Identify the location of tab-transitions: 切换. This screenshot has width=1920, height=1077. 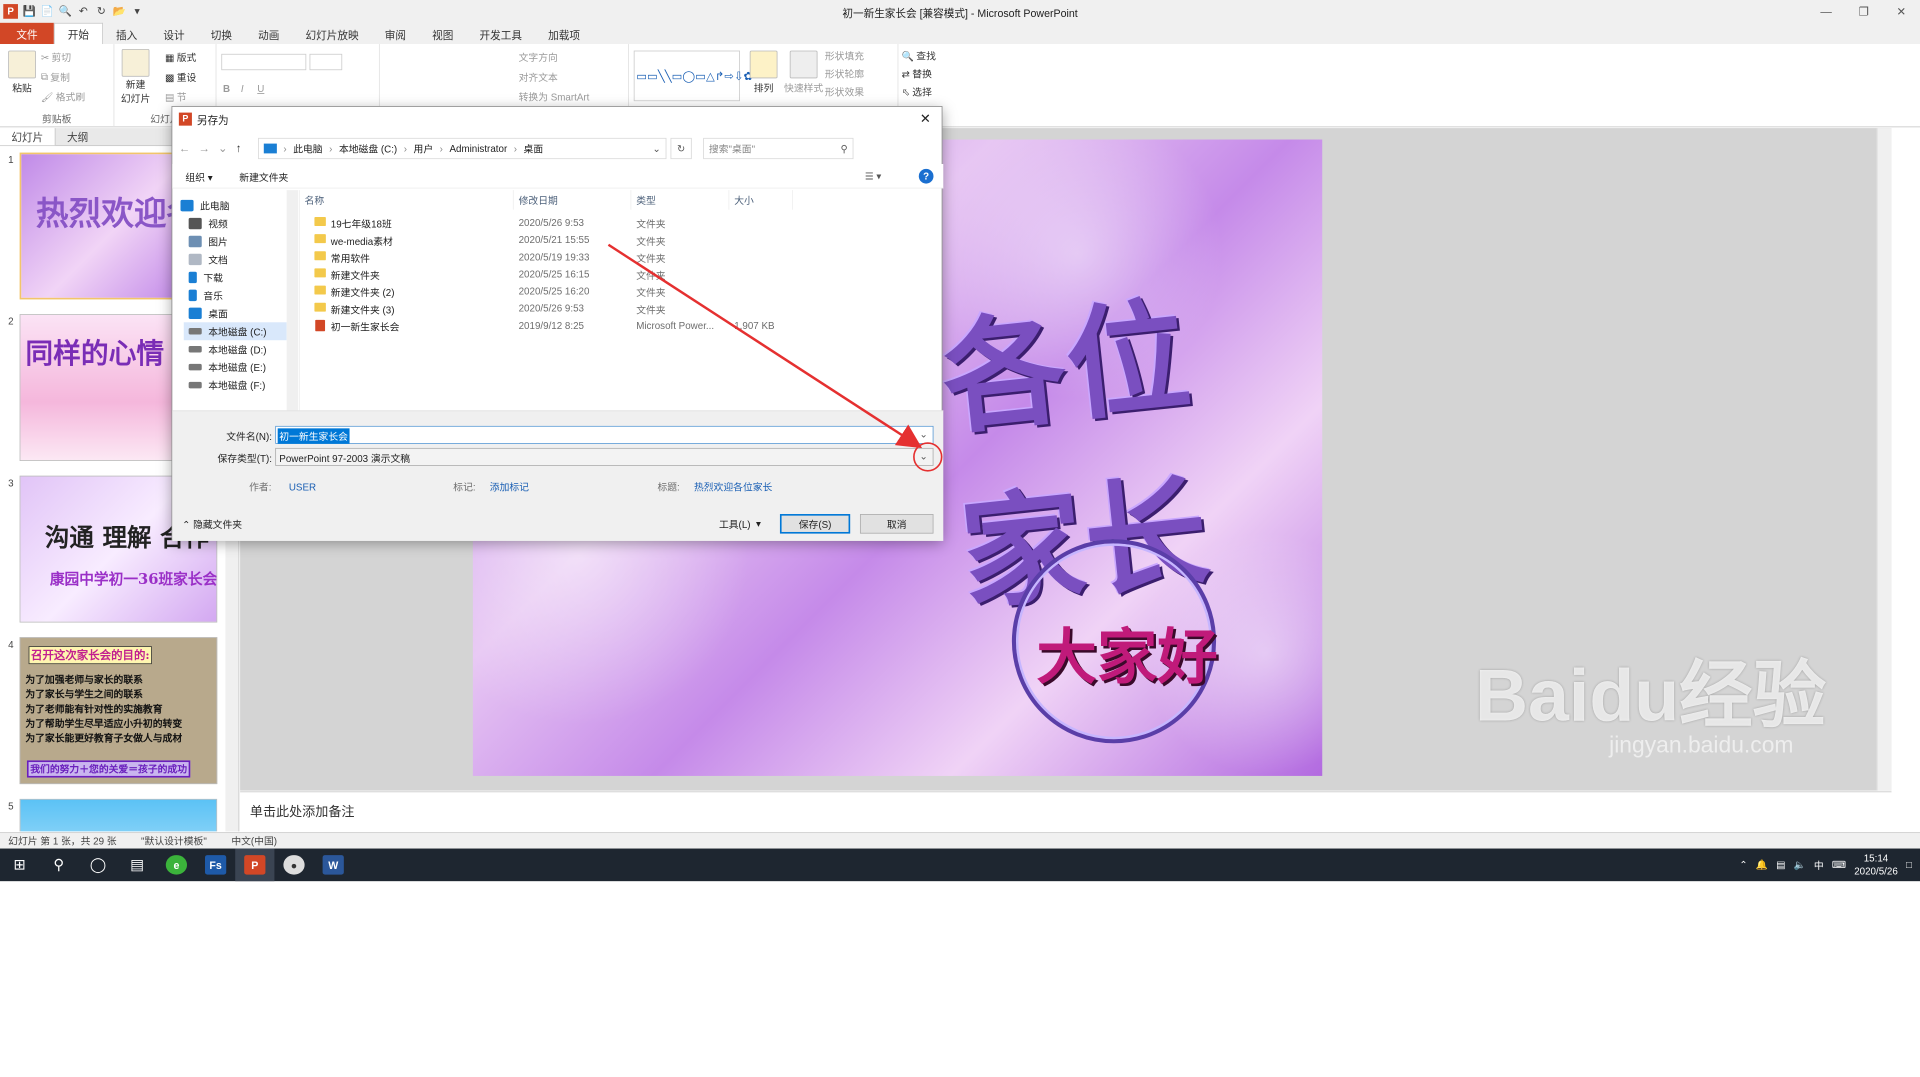
(221, 34).